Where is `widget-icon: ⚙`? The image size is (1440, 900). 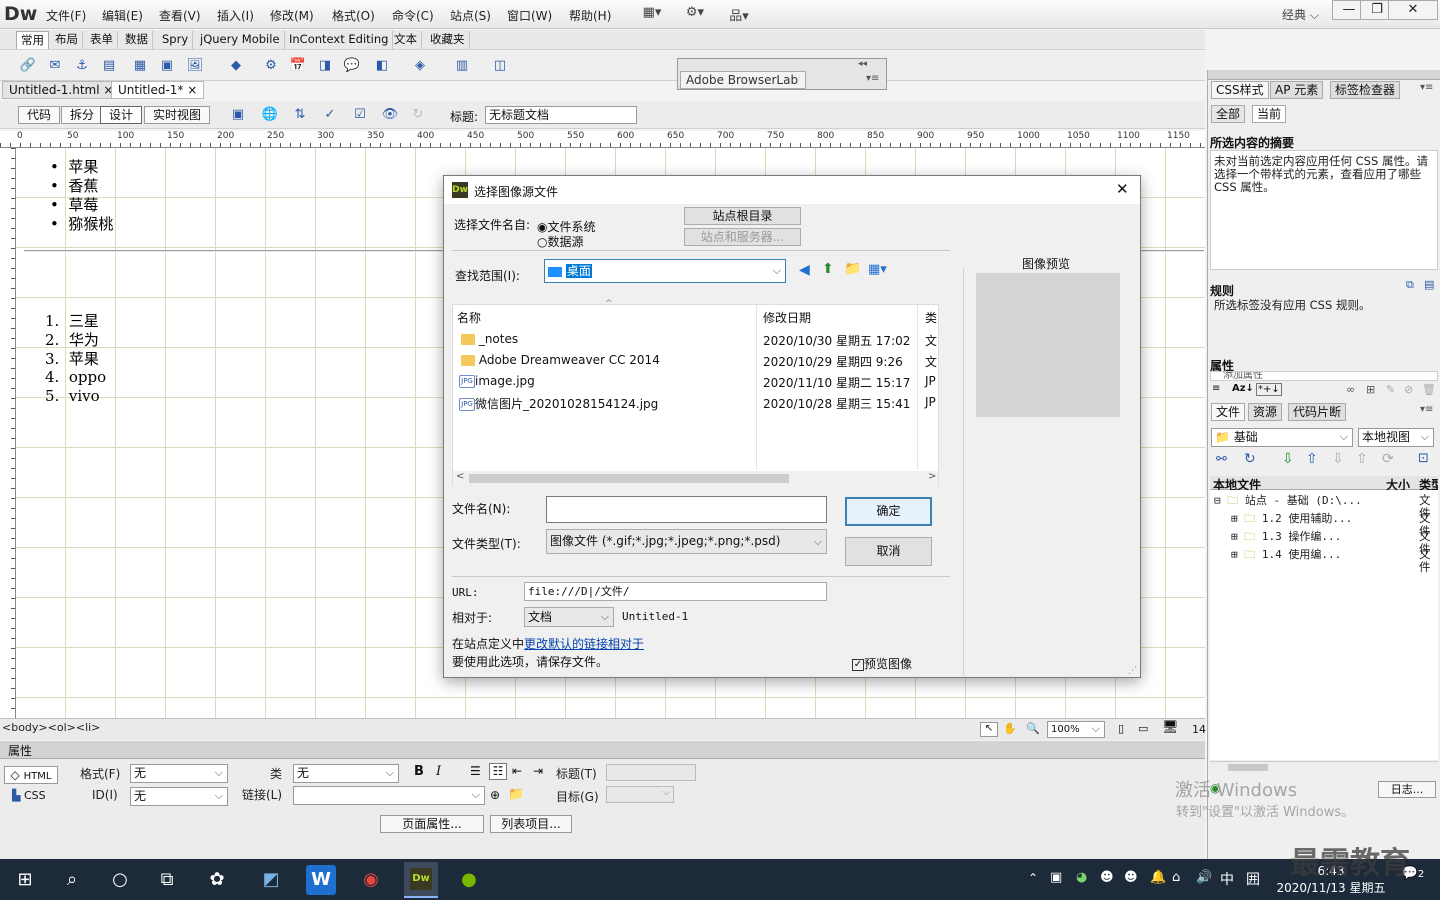
widget-icon: ⚙ is located at coordinates (271, 66).